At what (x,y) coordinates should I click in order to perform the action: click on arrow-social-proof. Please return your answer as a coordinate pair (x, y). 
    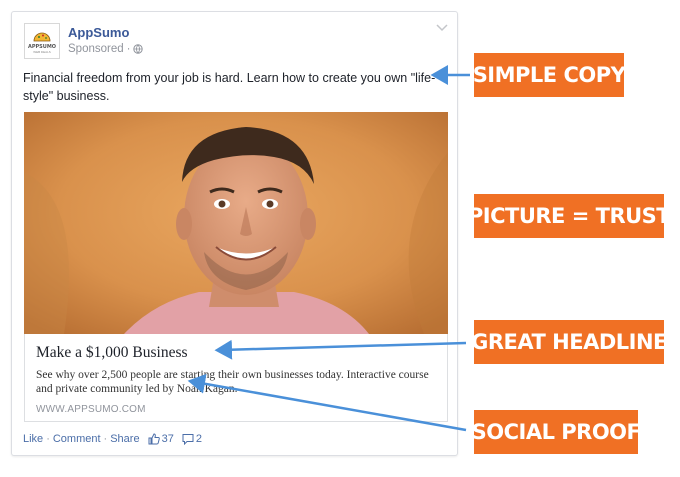
    Looking at the image, I should click on (327, 402).